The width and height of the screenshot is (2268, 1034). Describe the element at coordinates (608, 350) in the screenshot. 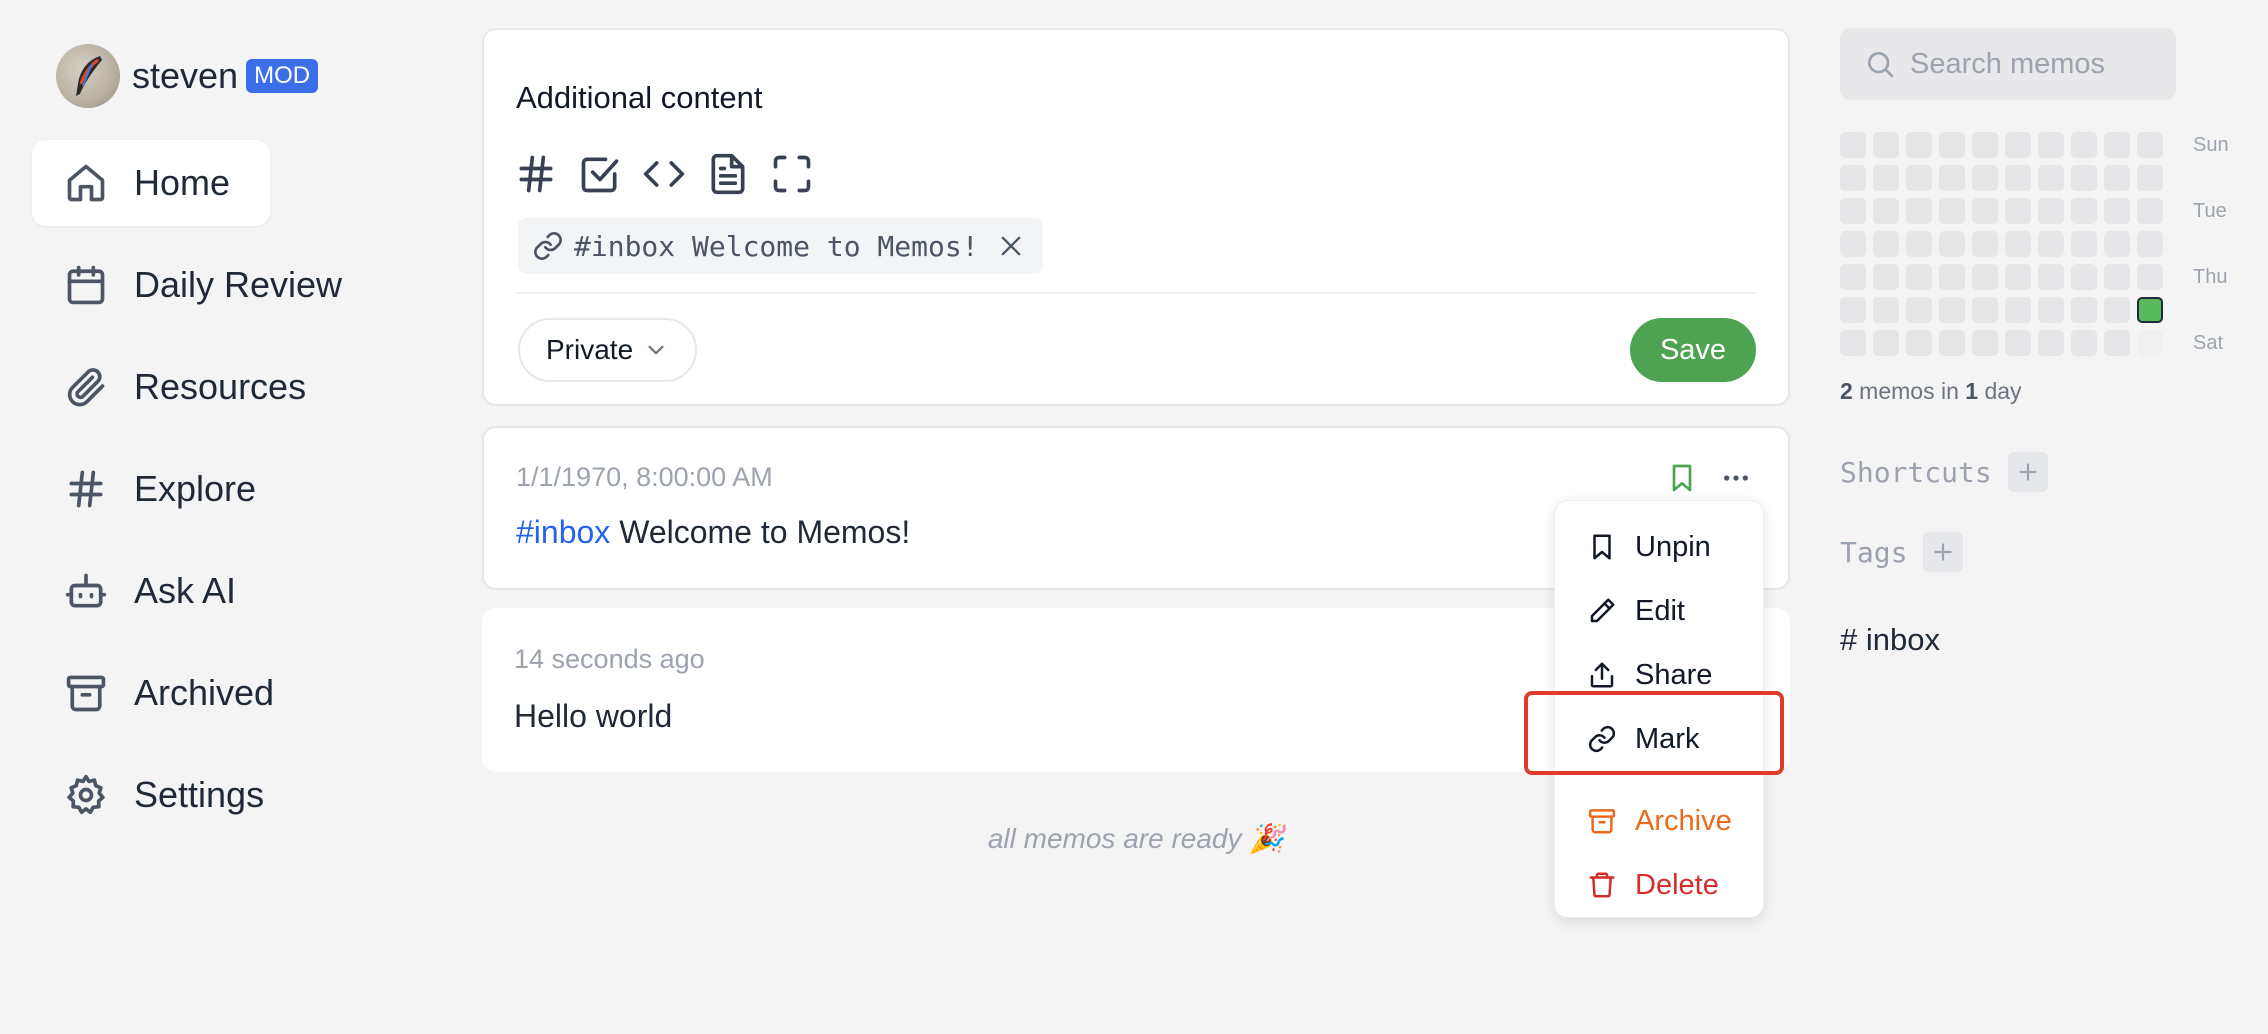

I see `visibility-select: Private` at that location.